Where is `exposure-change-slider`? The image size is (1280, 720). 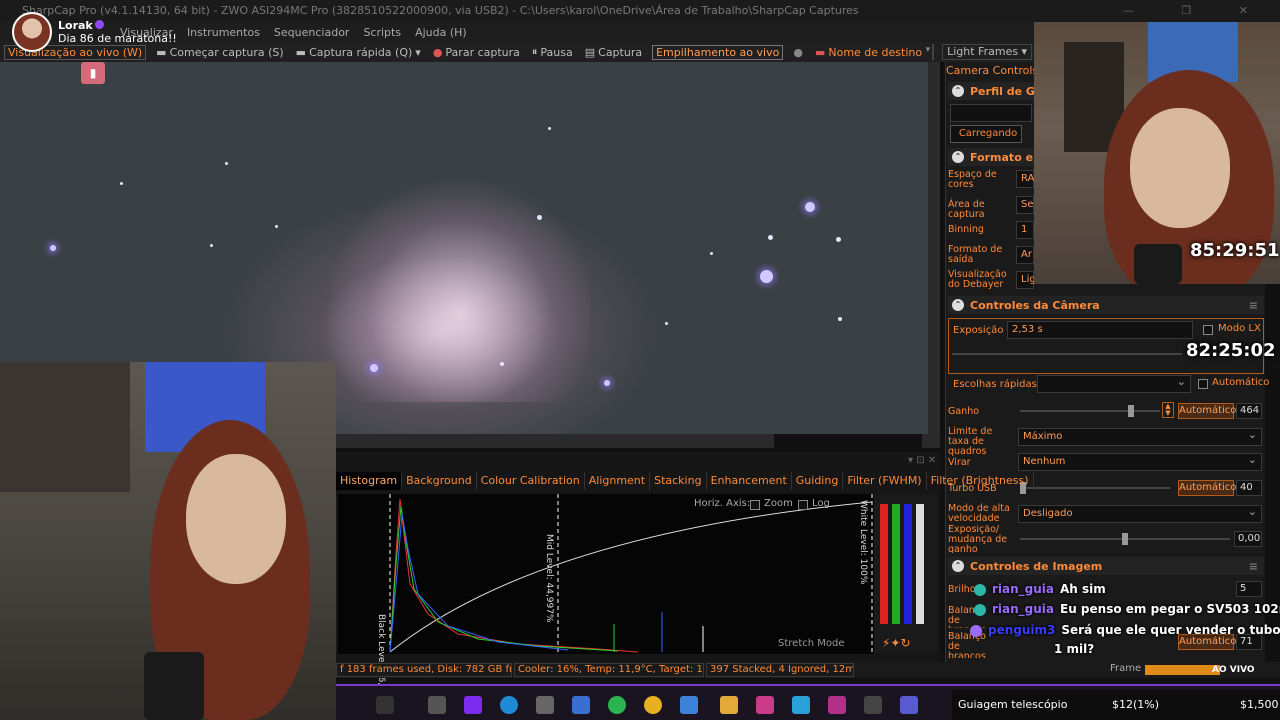
exposure-change-slider is located at coordinates (1125, 539).